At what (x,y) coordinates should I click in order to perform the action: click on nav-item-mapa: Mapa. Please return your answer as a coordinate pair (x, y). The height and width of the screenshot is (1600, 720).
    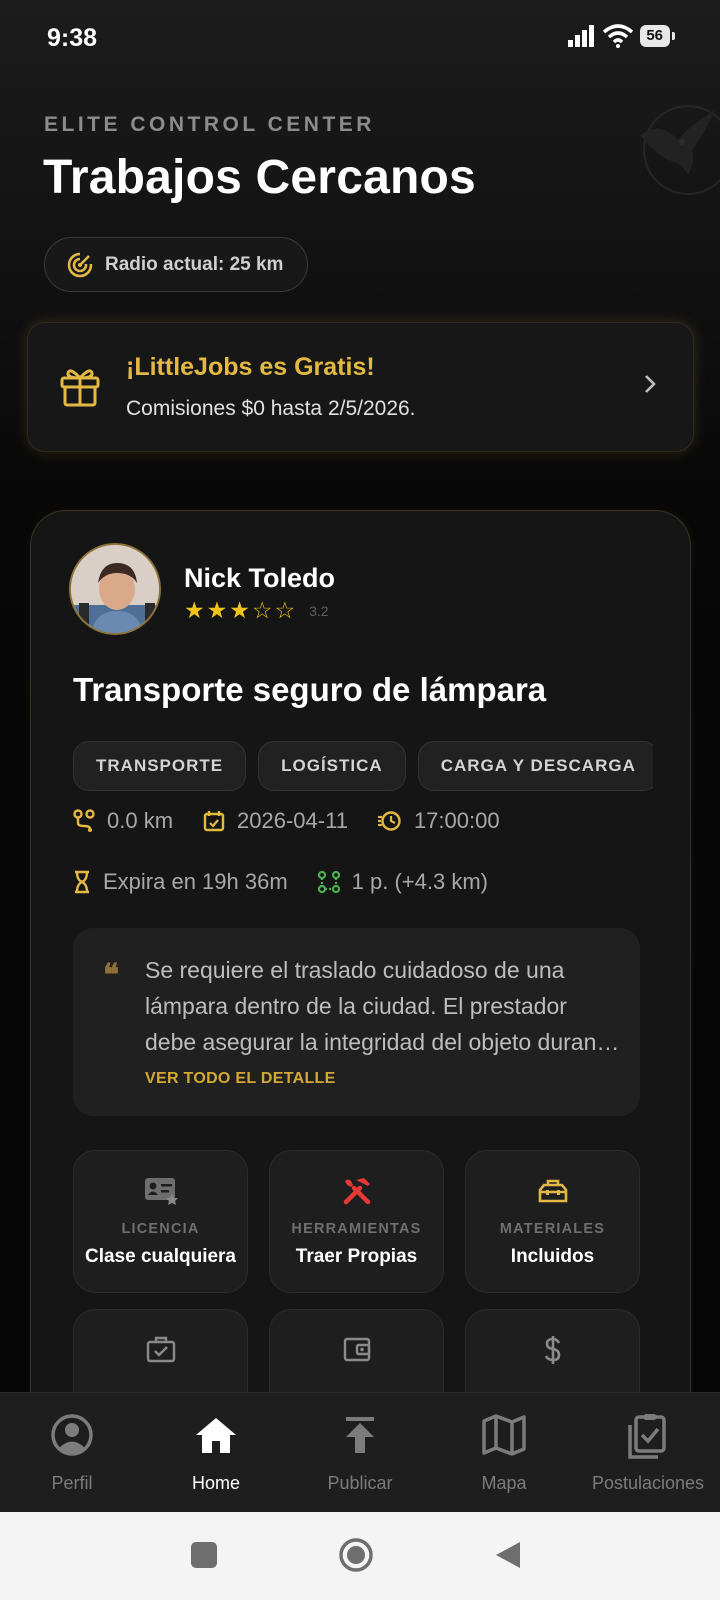
    Looking at the image, I should click on (504, 1452).